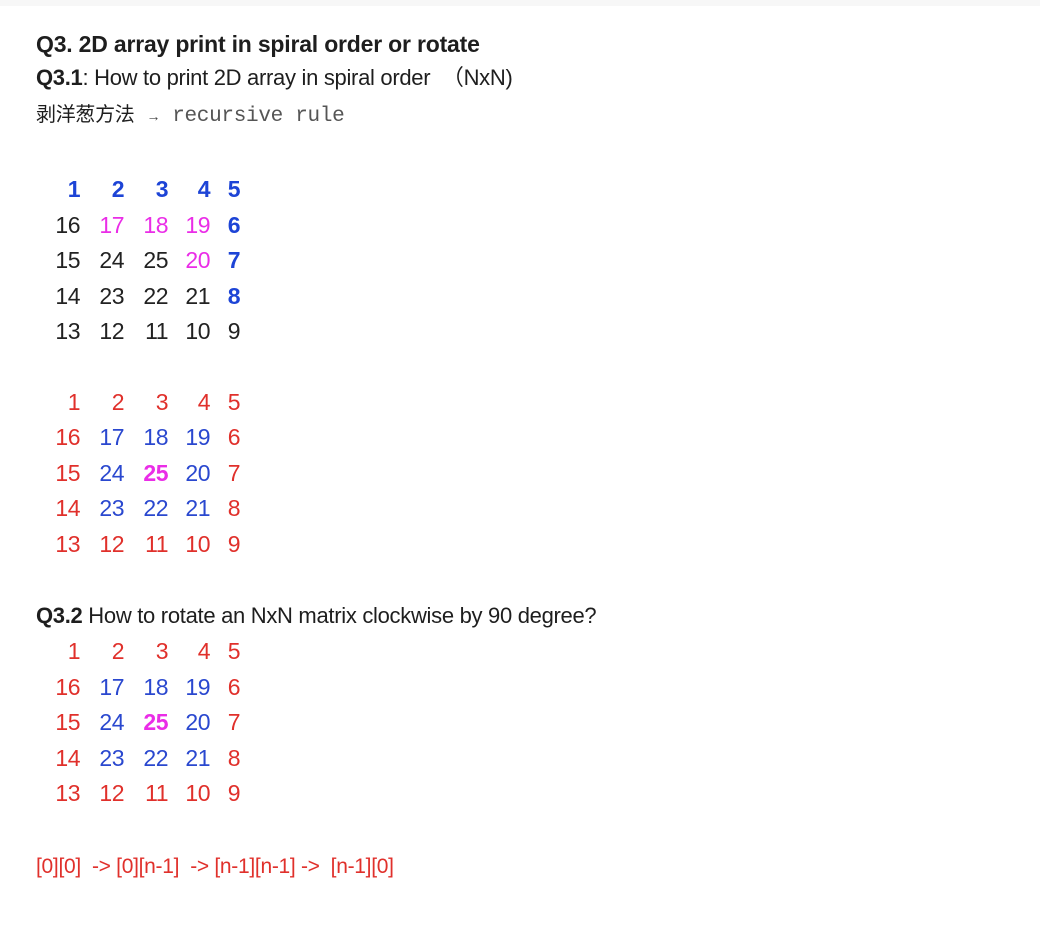 Image resolution: width=1040 pixels, height=946 pixels. Describe the element at coordinates (156, 793) in the screenshot. I see `matrix-cell: 11` at that location.